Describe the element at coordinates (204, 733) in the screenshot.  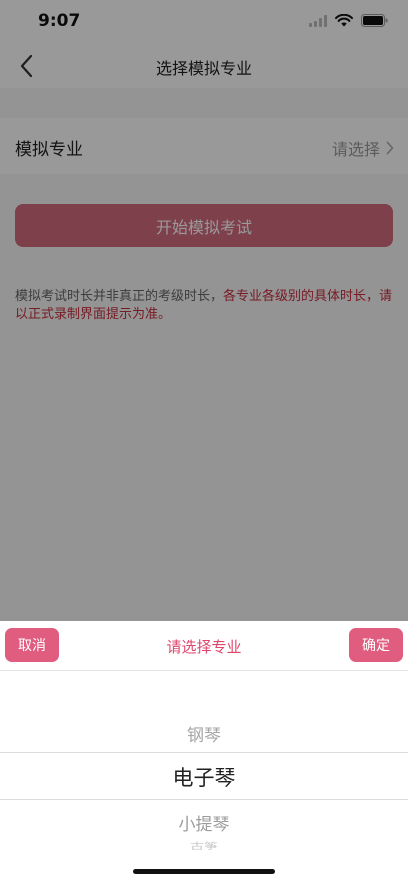
I see `picker-option: 钢琴` at that location.